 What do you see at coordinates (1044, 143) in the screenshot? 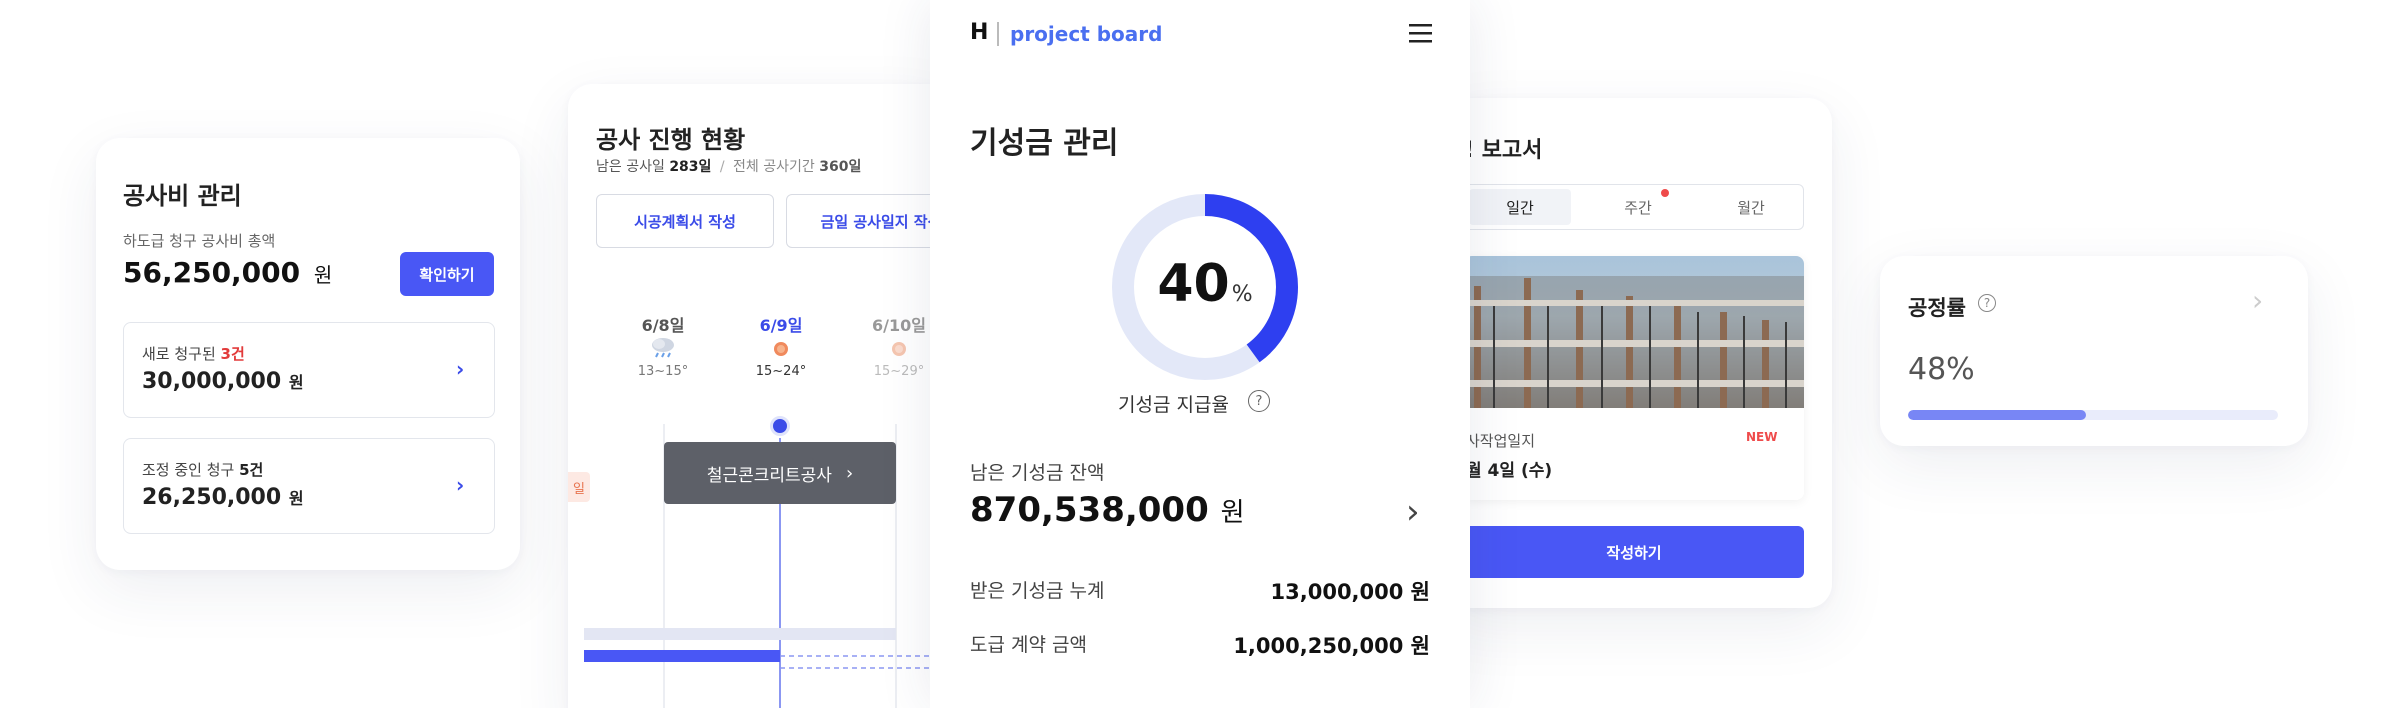
I see `phone-page-title: 기성금 관리` at bounding box center [1044, 143].